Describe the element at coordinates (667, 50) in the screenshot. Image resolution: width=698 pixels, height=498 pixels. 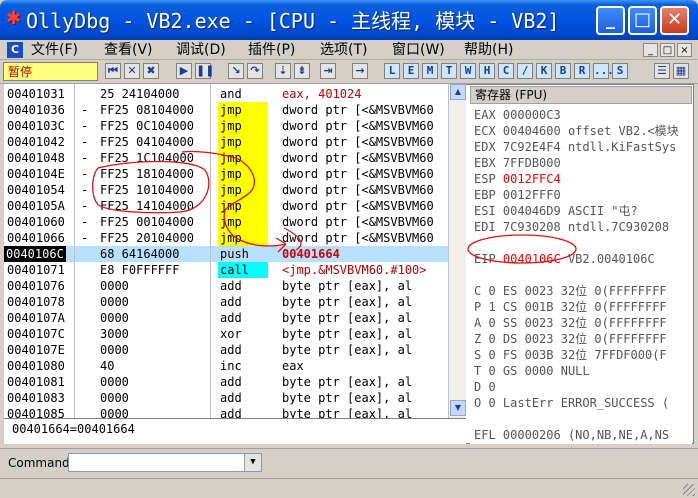
I see `mdi-restore-button: □` at that location.